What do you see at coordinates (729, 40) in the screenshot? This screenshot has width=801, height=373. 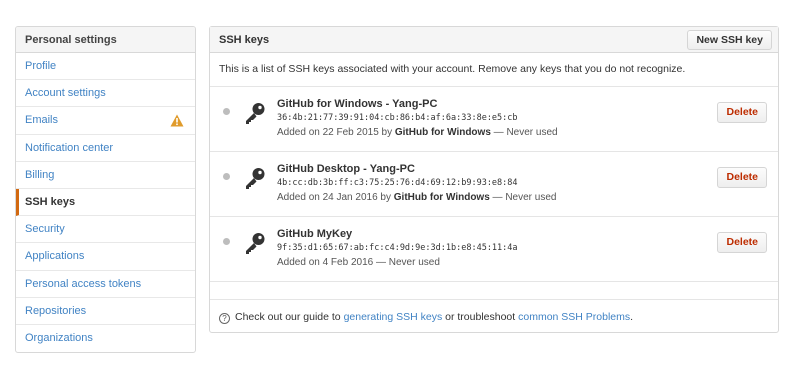 I see `new-ssh-key-button: New SSH key` at bounding box center [729, 40].